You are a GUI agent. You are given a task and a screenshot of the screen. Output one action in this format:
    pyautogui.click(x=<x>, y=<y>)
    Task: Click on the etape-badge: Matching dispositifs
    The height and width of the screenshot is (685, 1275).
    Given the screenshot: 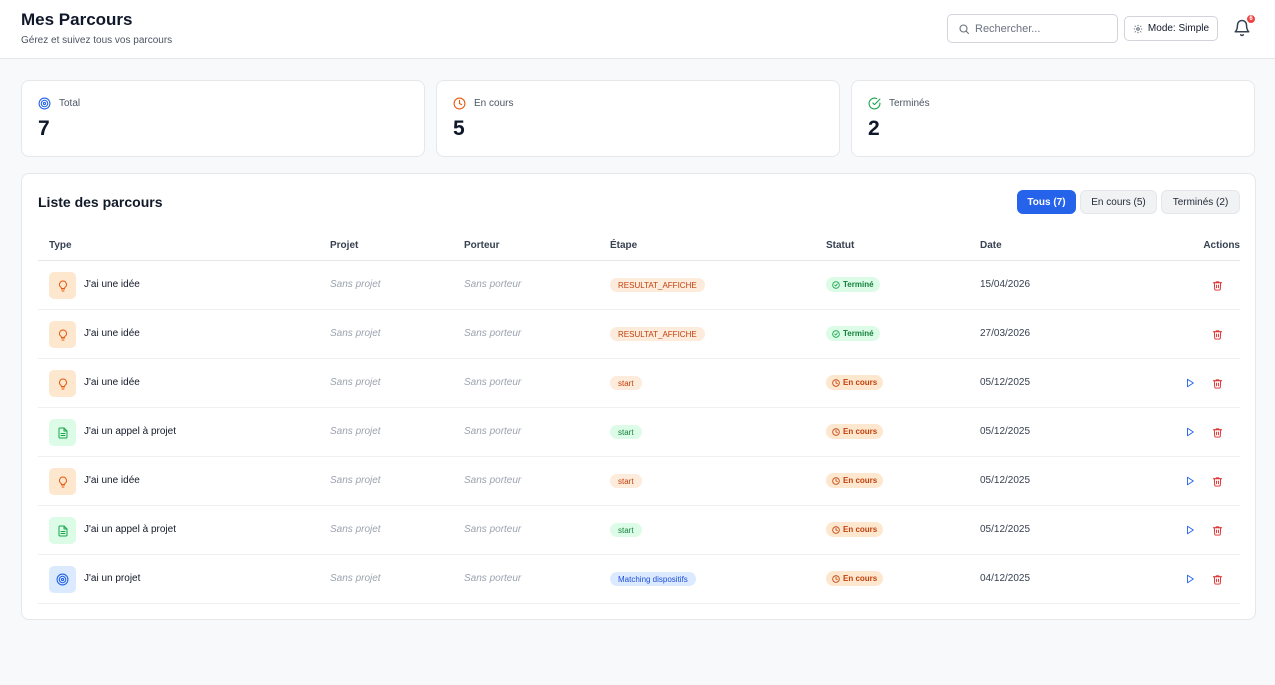 What is the action you would take?
    pyautogui.click(x=653, y=579)
    